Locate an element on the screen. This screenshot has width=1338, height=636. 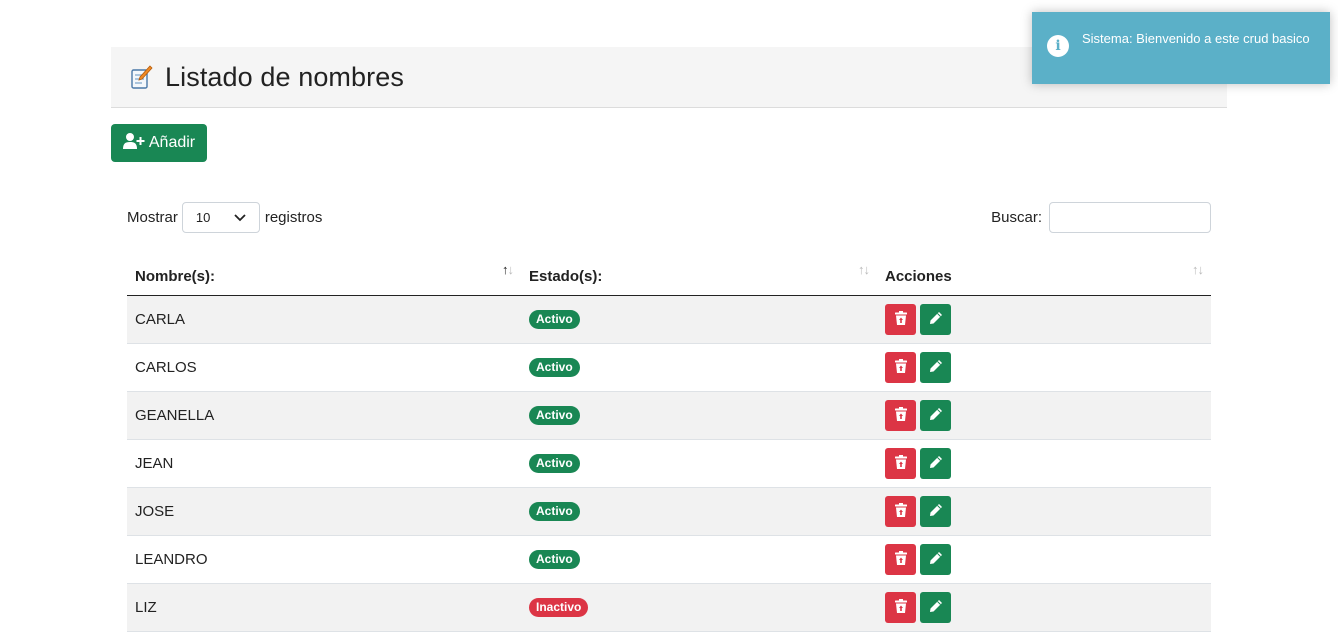
status-badge: Inactivo is located at coordinates (559, 607).